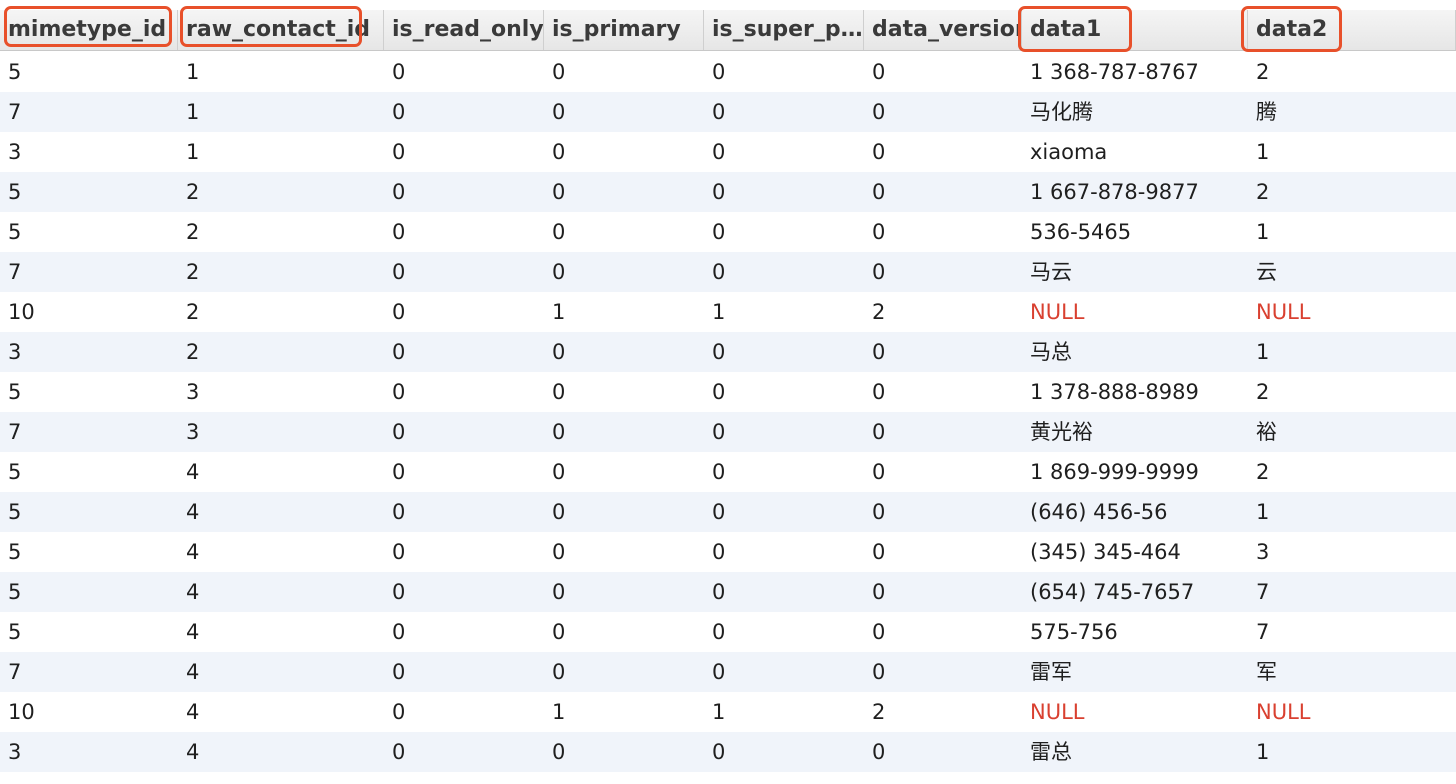 Image resolution: width=1456 pixels, height=784 pixels. I want to click on cell-data1: 1 869-999-9999, so click(1135, 472).